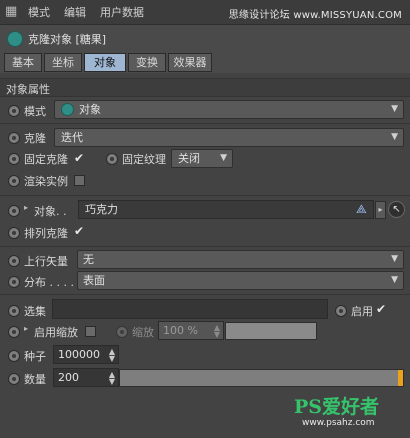 This screenshot has height=438, width=410. What do you see at coordinates (49, 282) in the screenshot?
I see `distribution-label: 分布 . . . .` at bounding box center [49, 282].